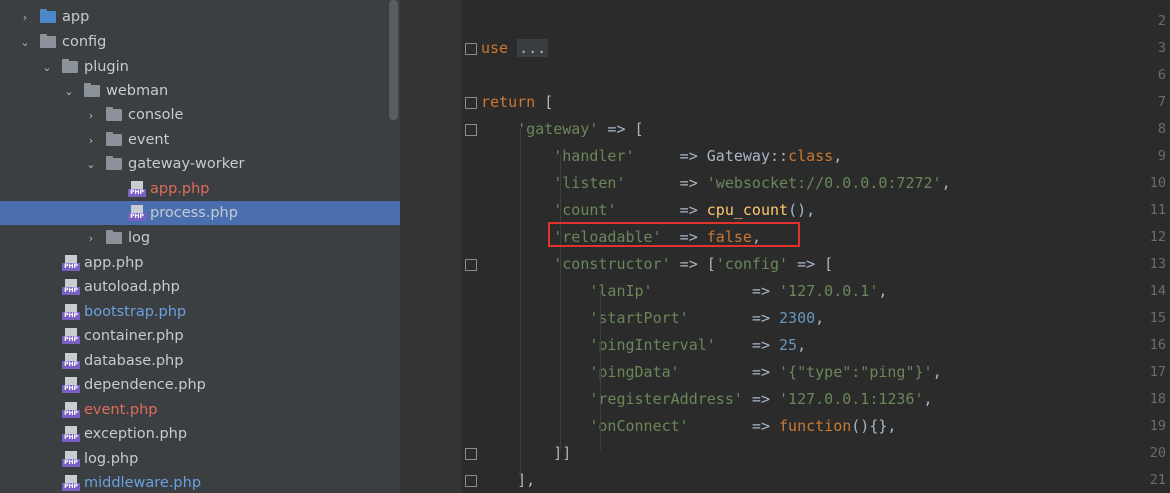 Image resolution: width=1170 pixels, height=493 pixels. Describe the element at coordinates (797, 318) in the screenshot. I see `code-token: 2300` at that location.